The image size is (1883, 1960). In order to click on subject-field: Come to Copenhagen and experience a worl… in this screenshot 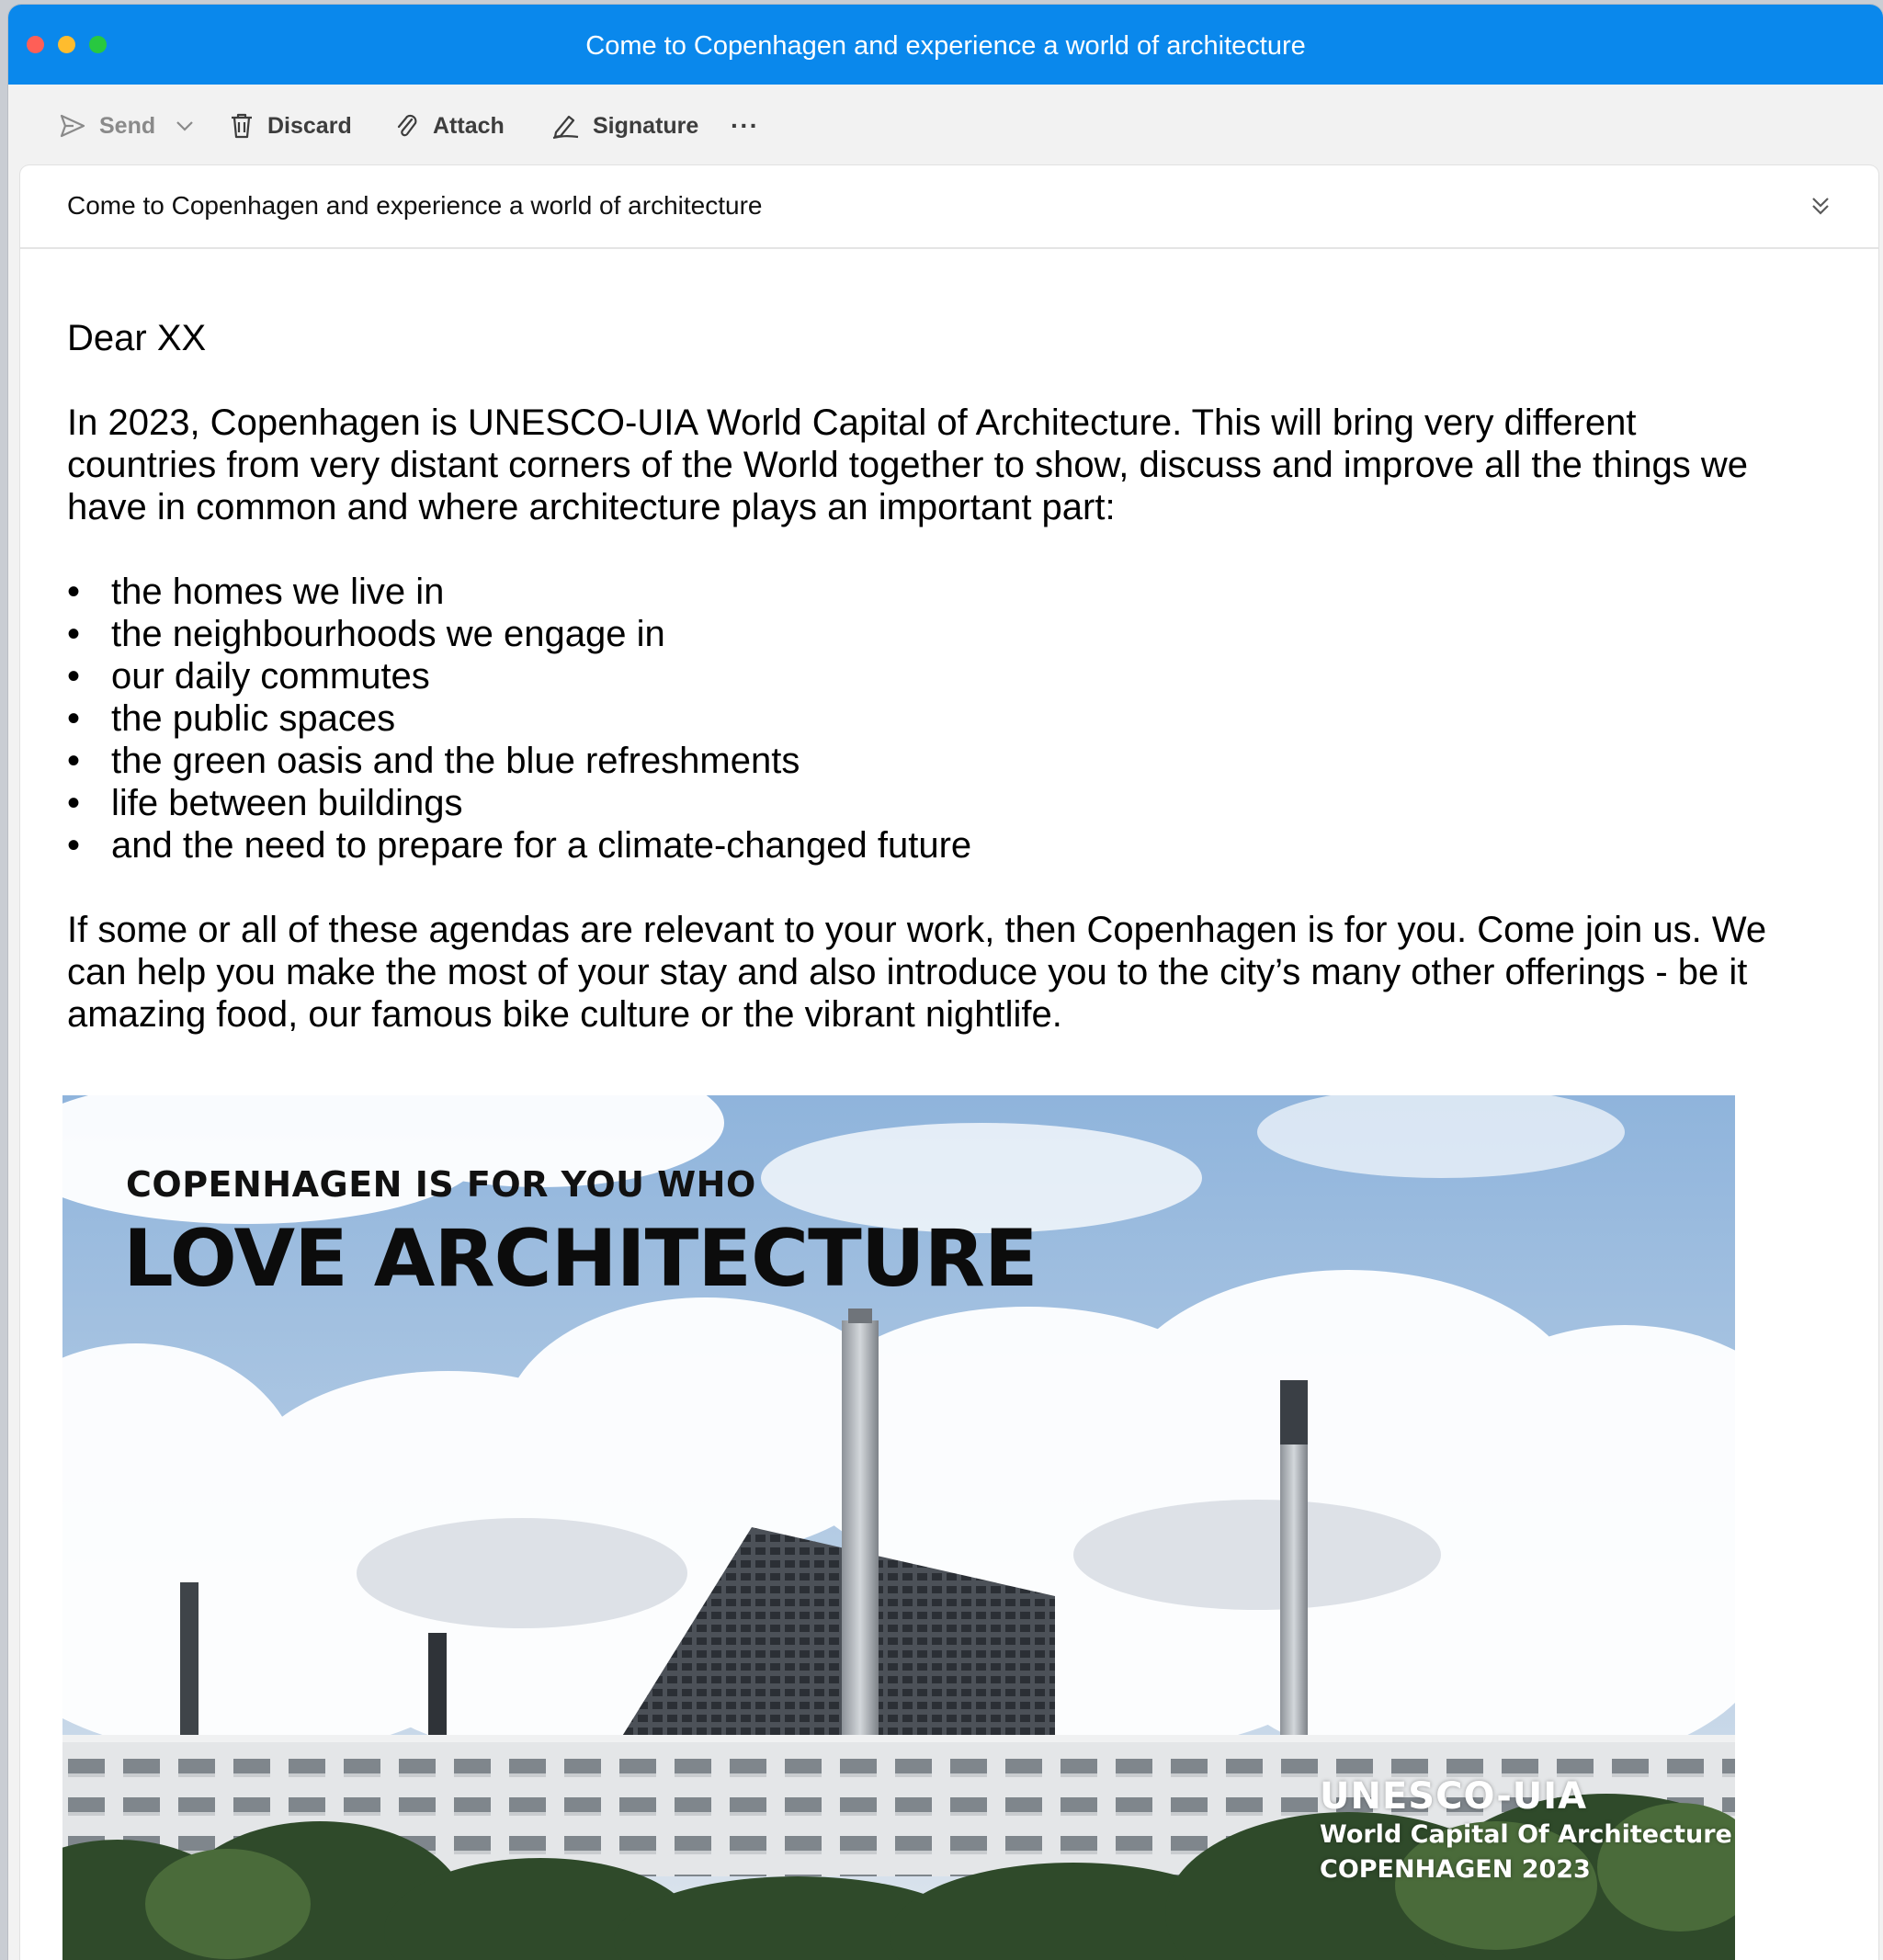, I will do `click(949, 207)`.